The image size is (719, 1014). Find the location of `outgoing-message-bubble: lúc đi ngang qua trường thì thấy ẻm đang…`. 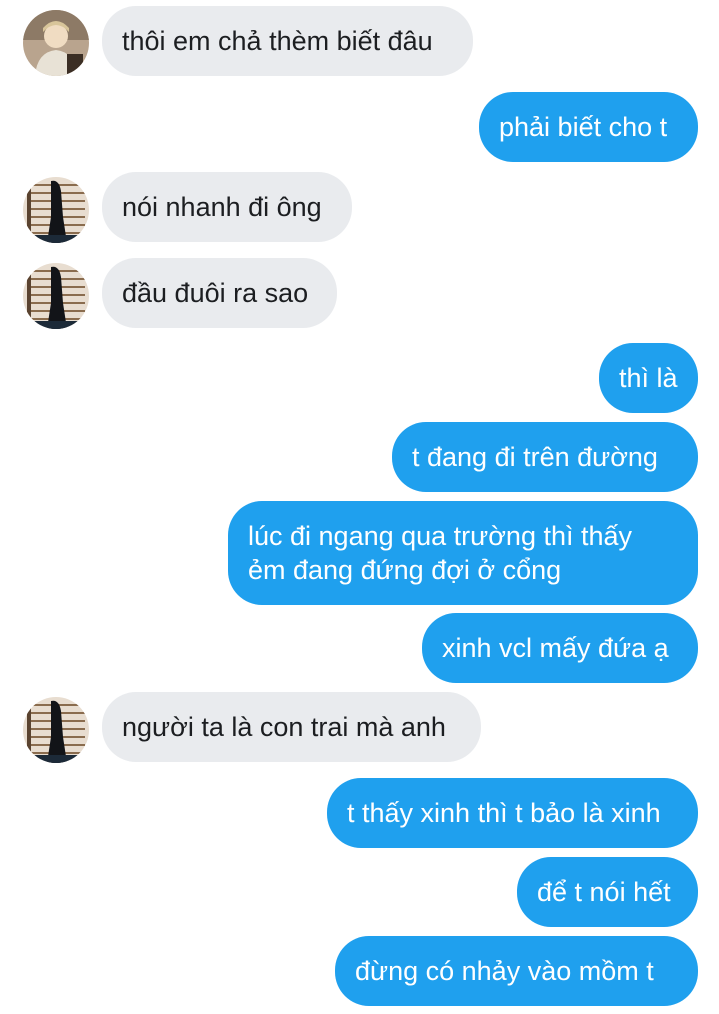

outgoing-message-bubble: lúc đi ngang qua trường thì thấy ẻm đang… is located at coordinates (463, 553).